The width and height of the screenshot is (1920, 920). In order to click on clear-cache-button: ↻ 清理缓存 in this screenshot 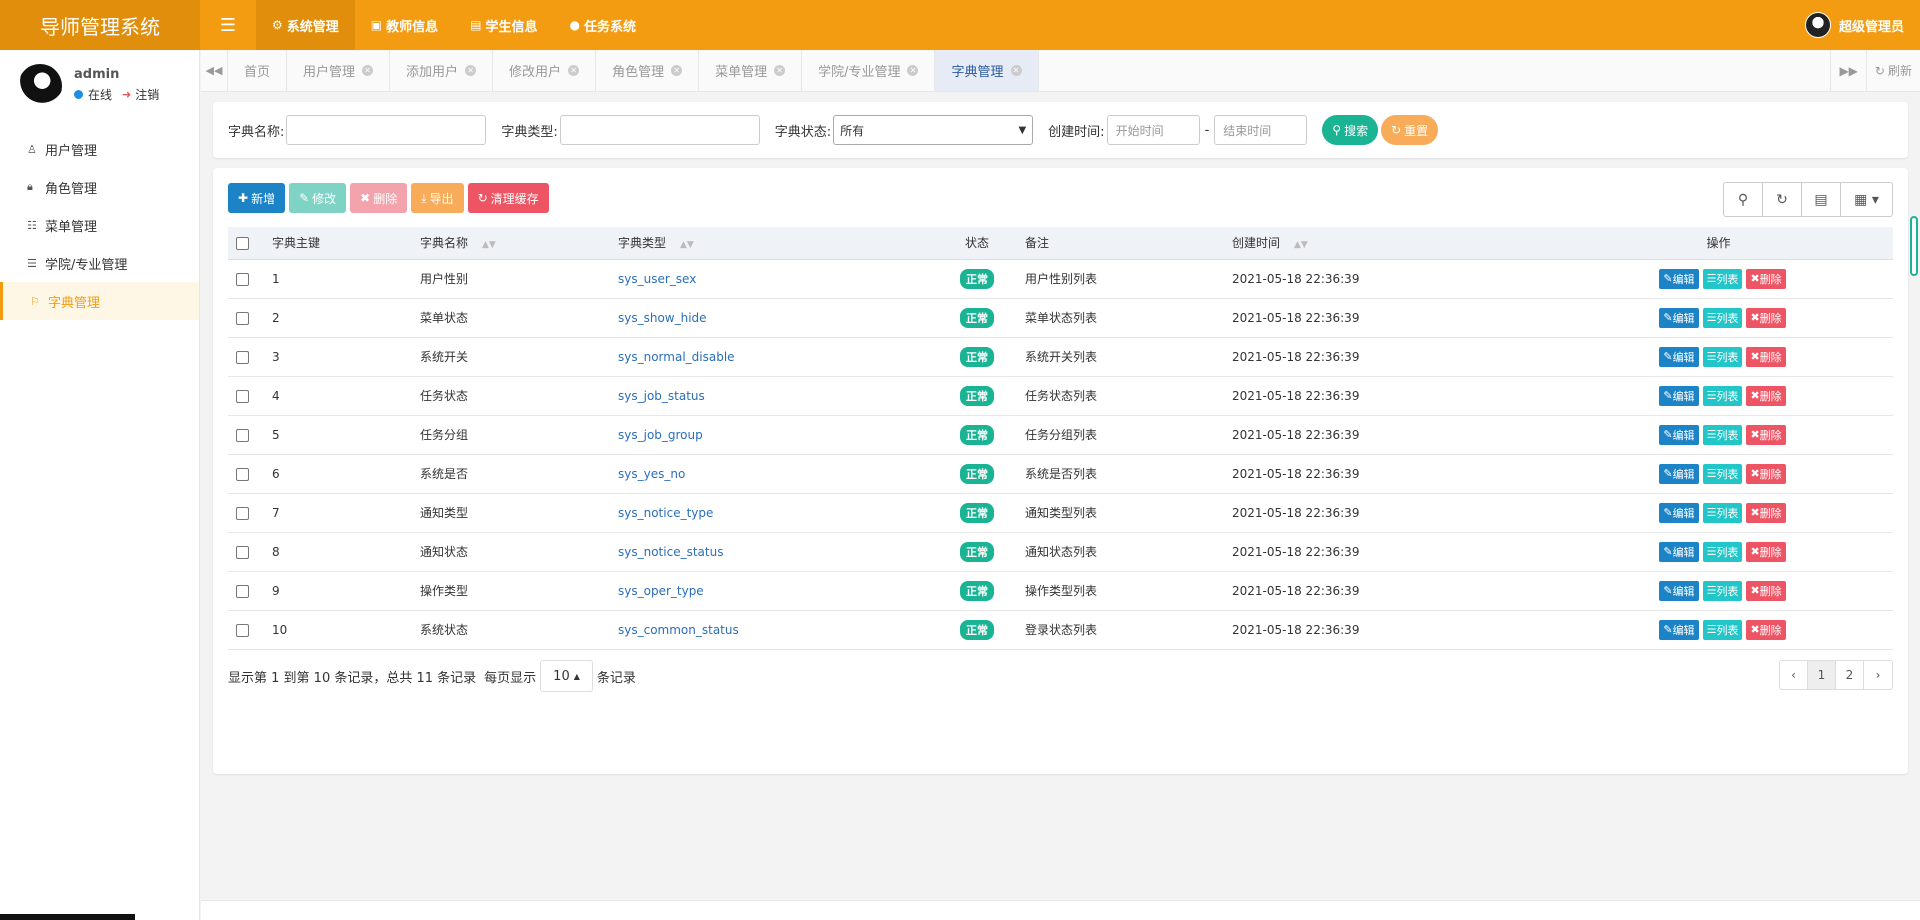, I will do `click(508, 198)`.